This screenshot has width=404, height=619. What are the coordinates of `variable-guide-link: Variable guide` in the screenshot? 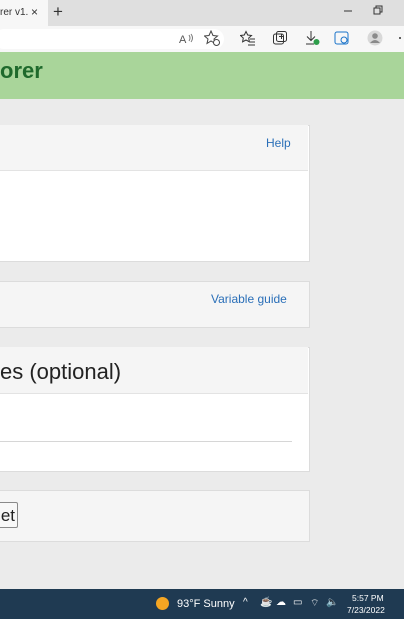 It's located at (249, 299).